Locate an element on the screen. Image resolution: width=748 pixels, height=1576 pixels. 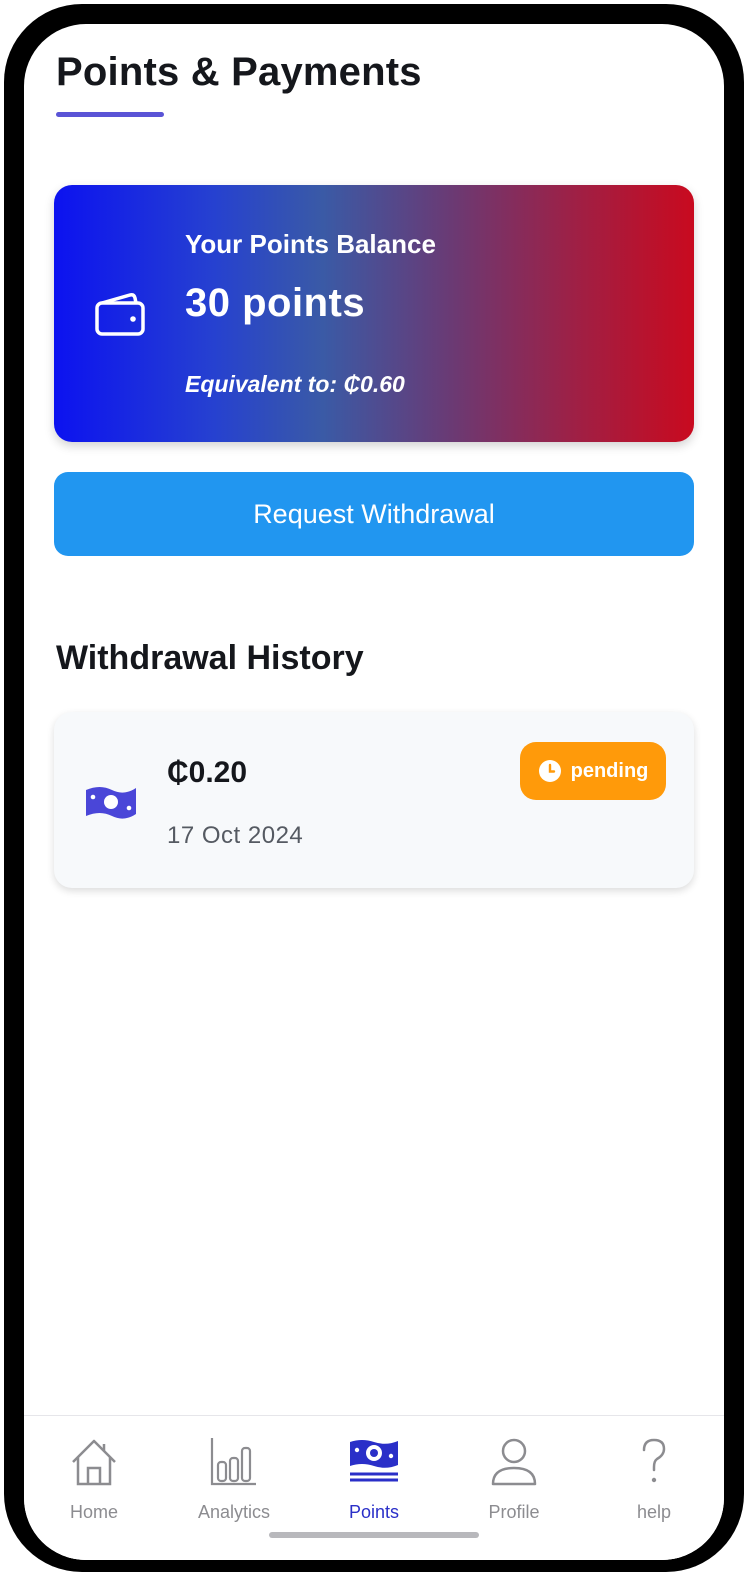
balance-label: Your Points Balance is located at coordinates (310, 244).